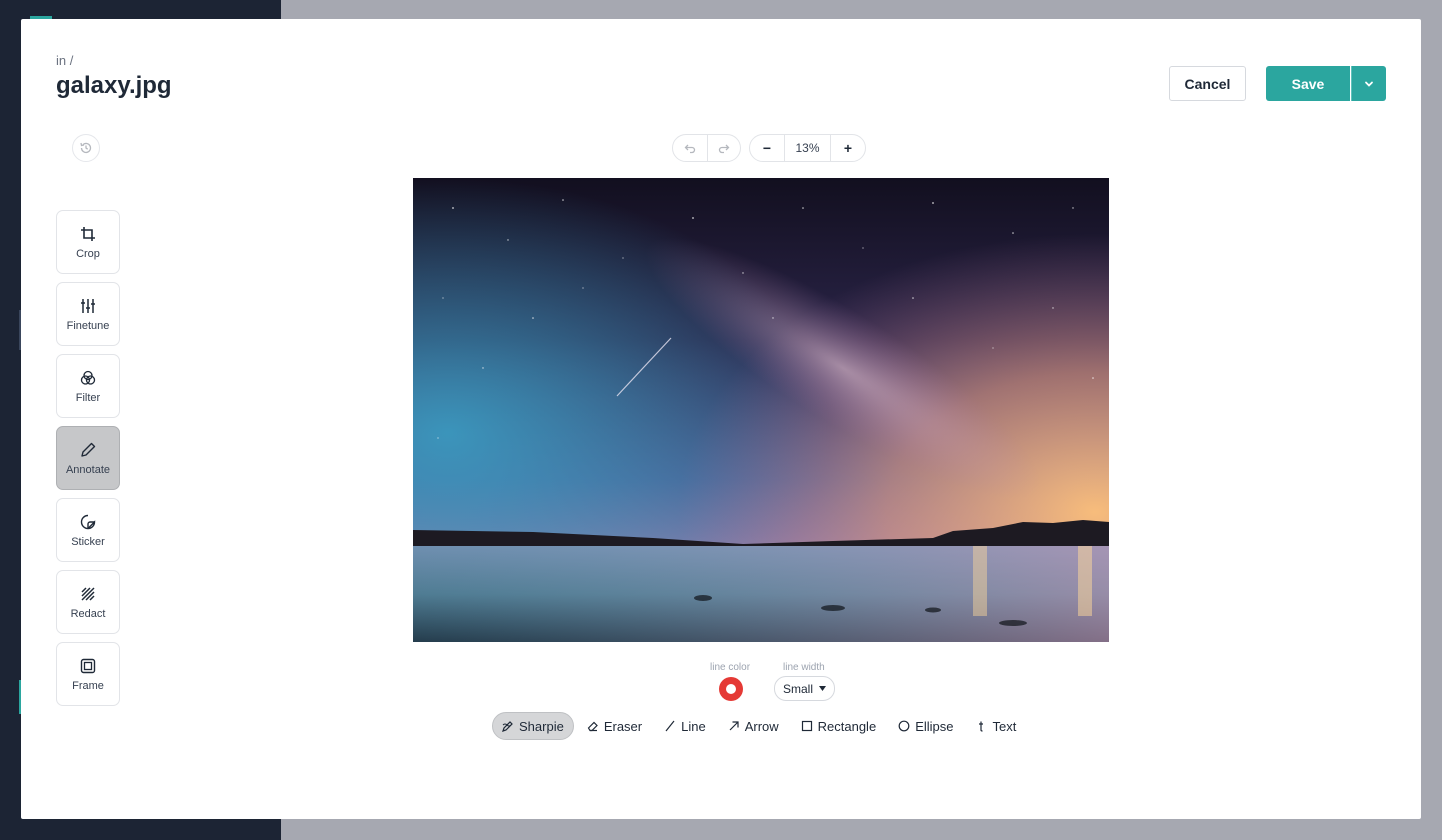 Image resolution: width=1442 pixels, height=840 pixels. I want to click on tool-label: Sticker, so click(88, 541).